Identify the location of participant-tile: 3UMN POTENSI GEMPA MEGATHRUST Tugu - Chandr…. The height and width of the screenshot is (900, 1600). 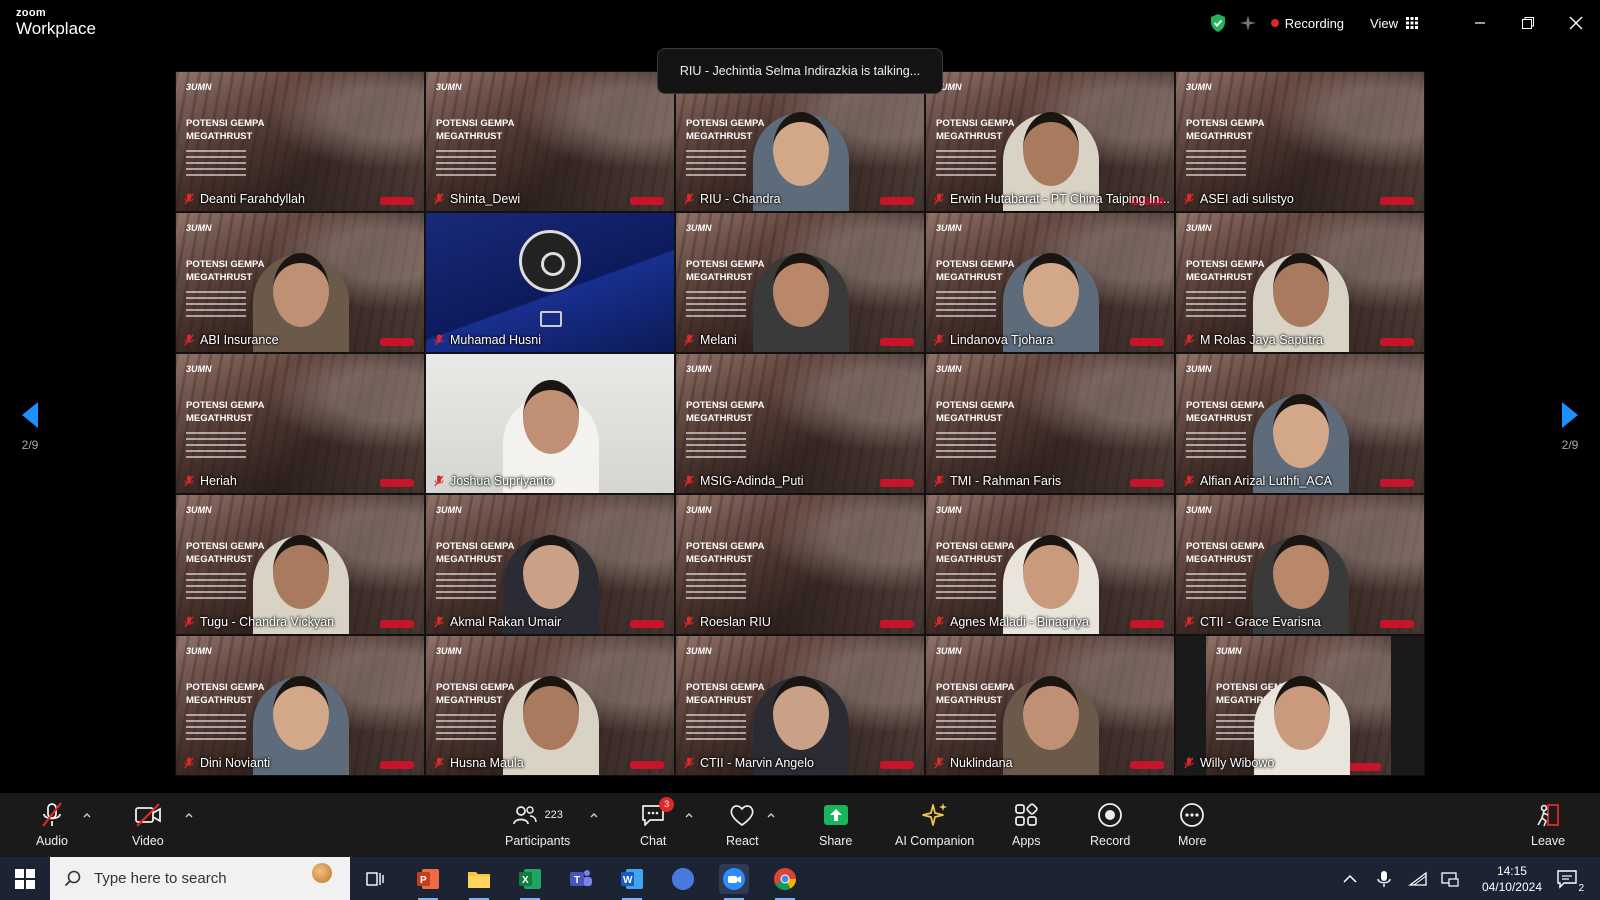
(300, 564).